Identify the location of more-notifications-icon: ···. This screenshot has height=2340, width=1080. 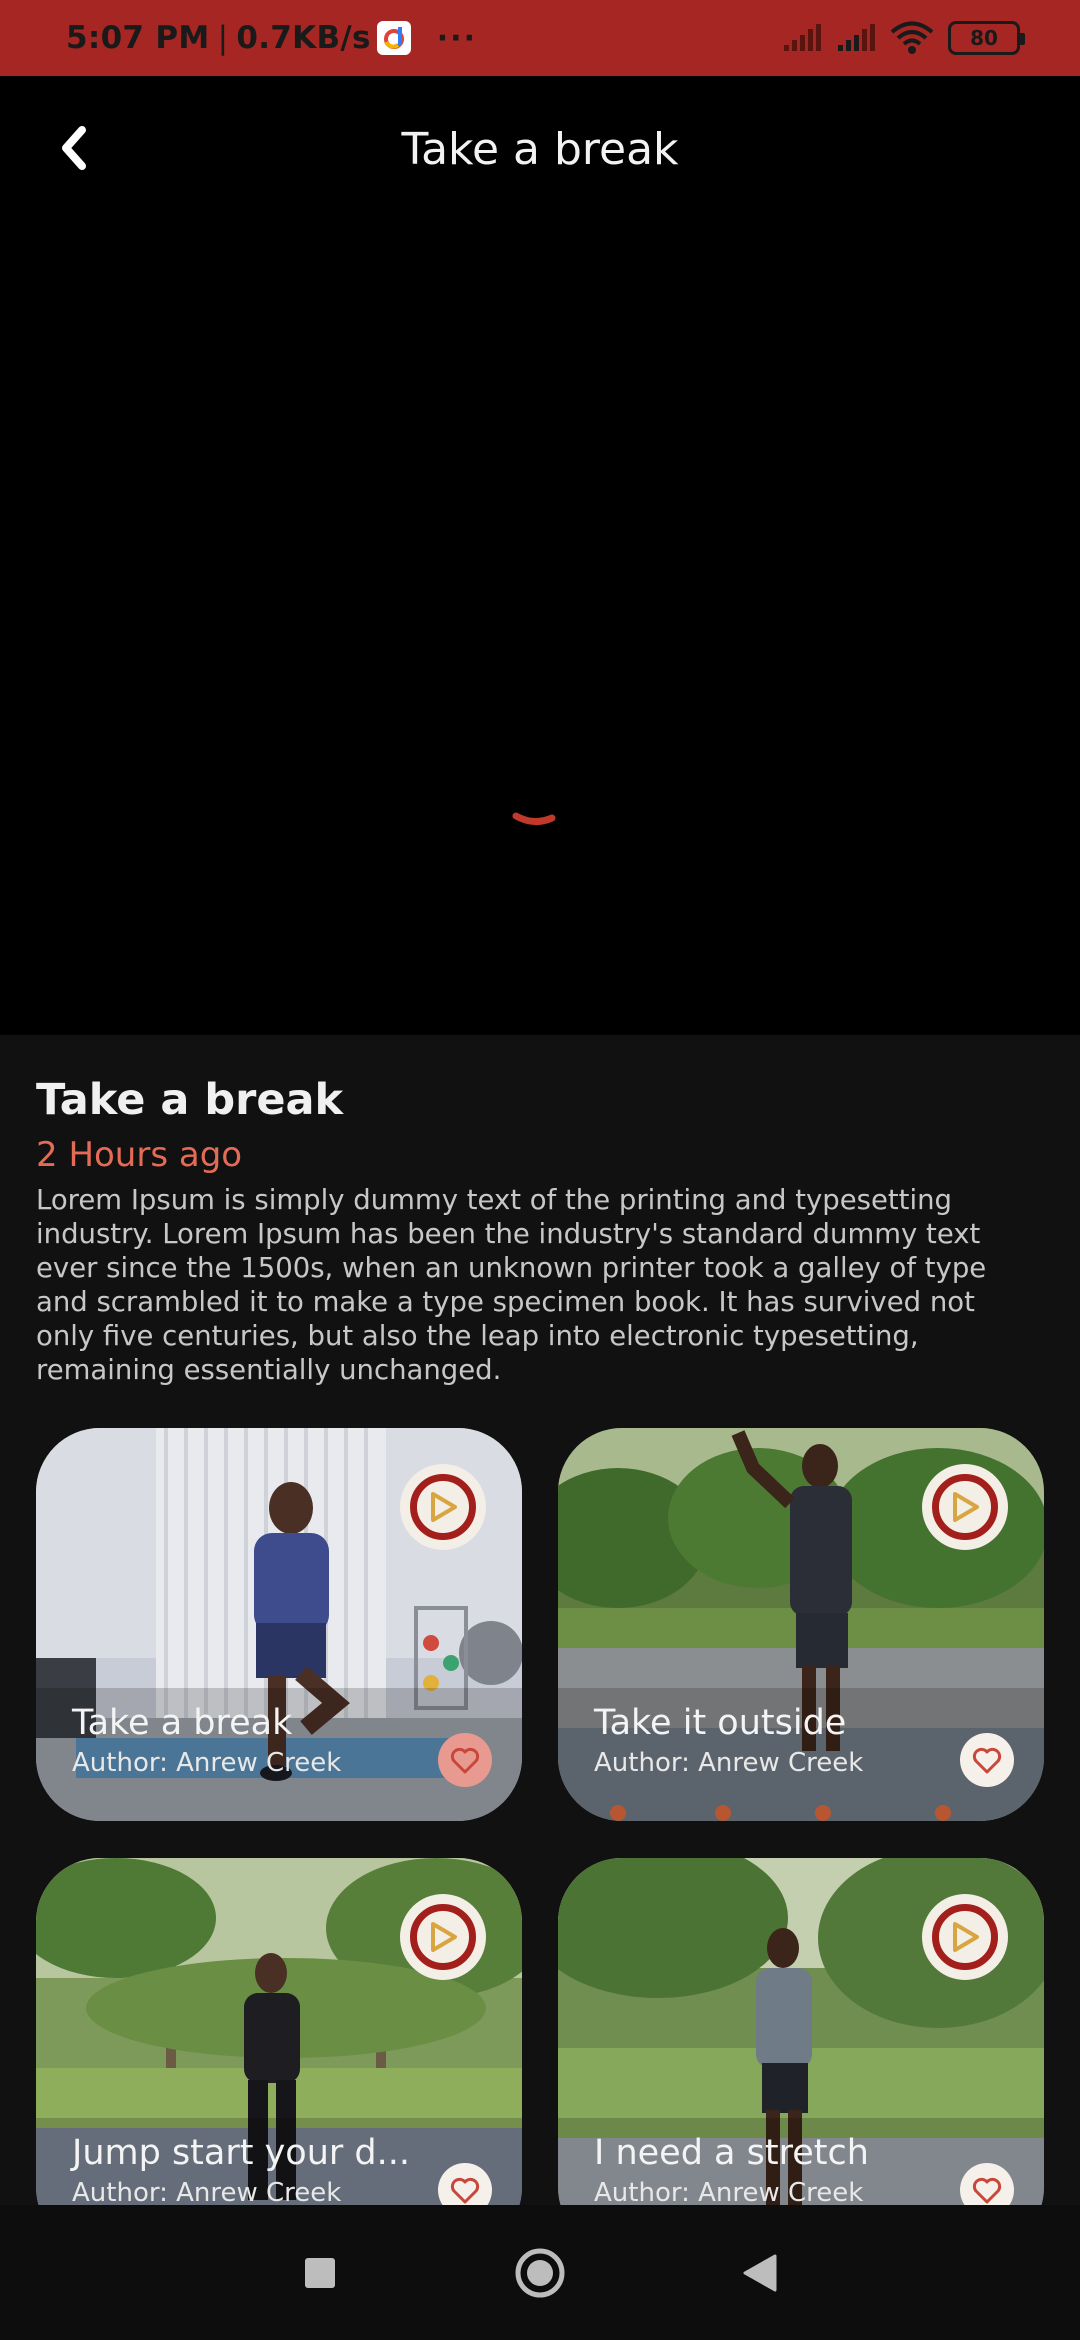
(456, 38).